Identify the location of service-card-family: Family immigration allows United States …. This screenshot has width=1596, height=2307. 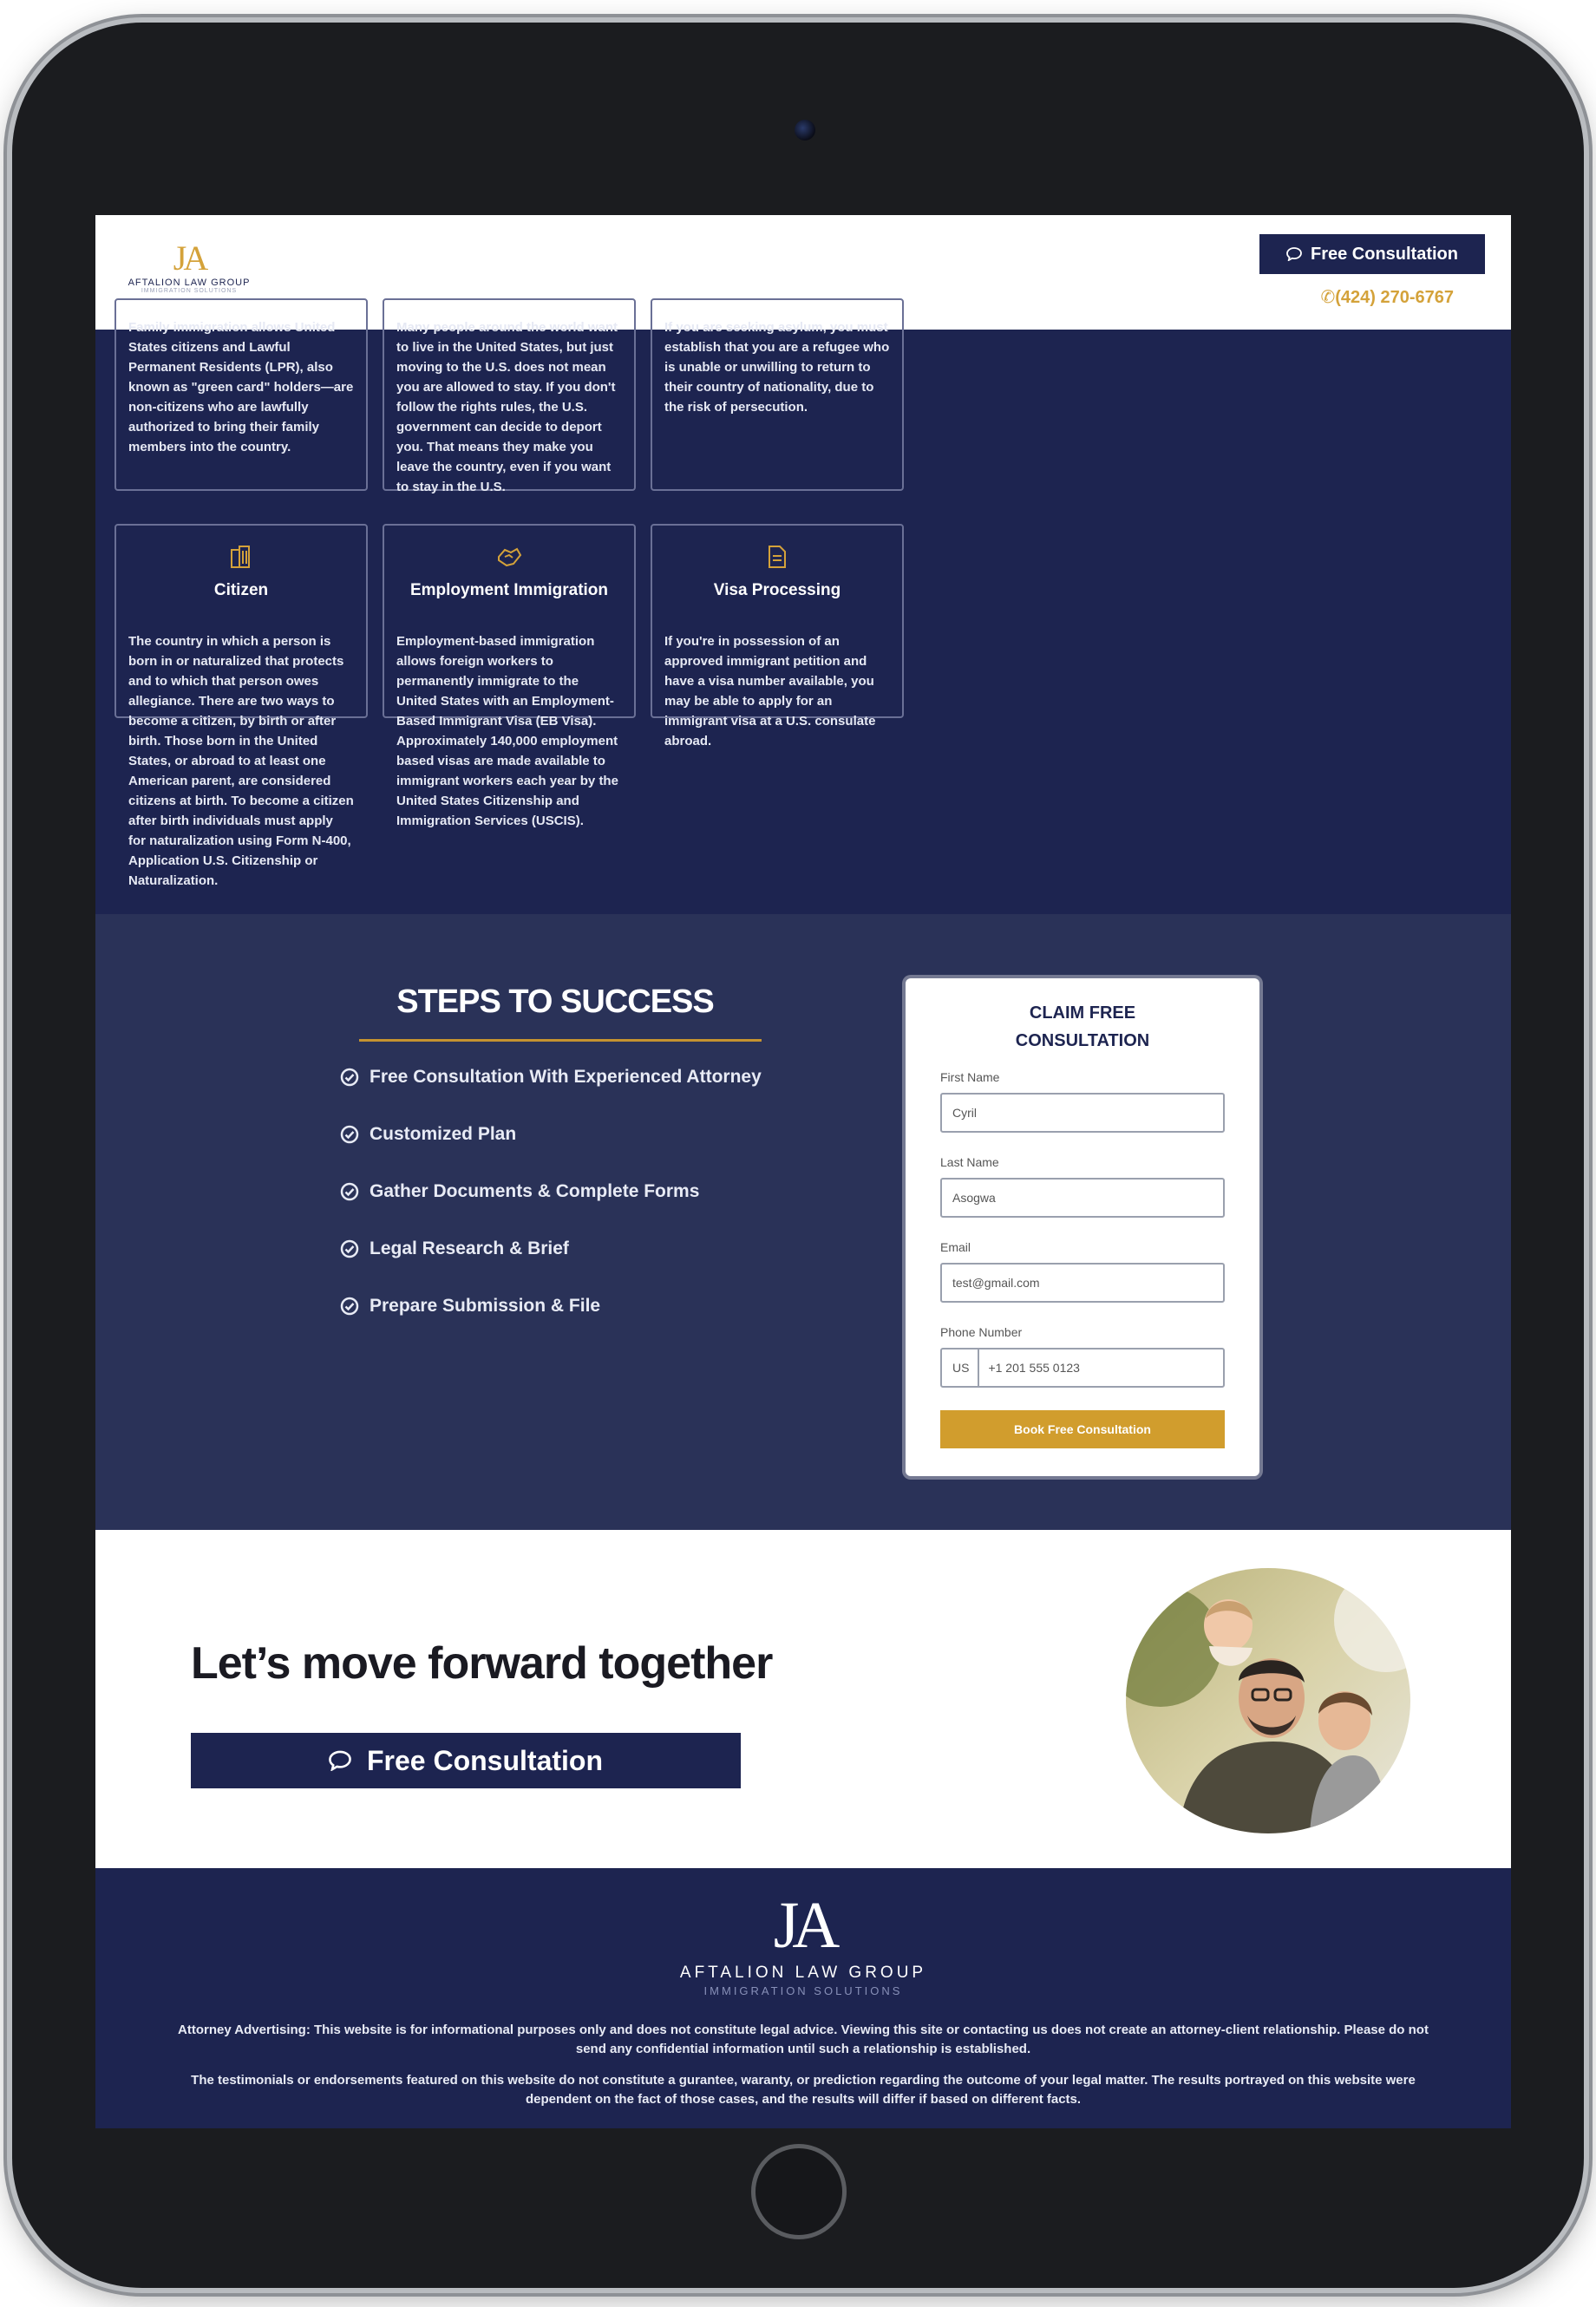
(241, 394).